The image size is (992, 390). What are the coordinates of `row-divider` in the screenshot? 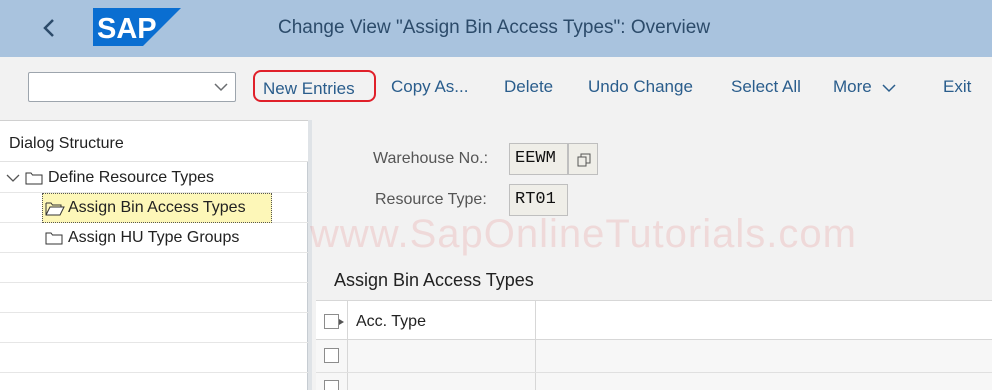 It's located at (654, 372).